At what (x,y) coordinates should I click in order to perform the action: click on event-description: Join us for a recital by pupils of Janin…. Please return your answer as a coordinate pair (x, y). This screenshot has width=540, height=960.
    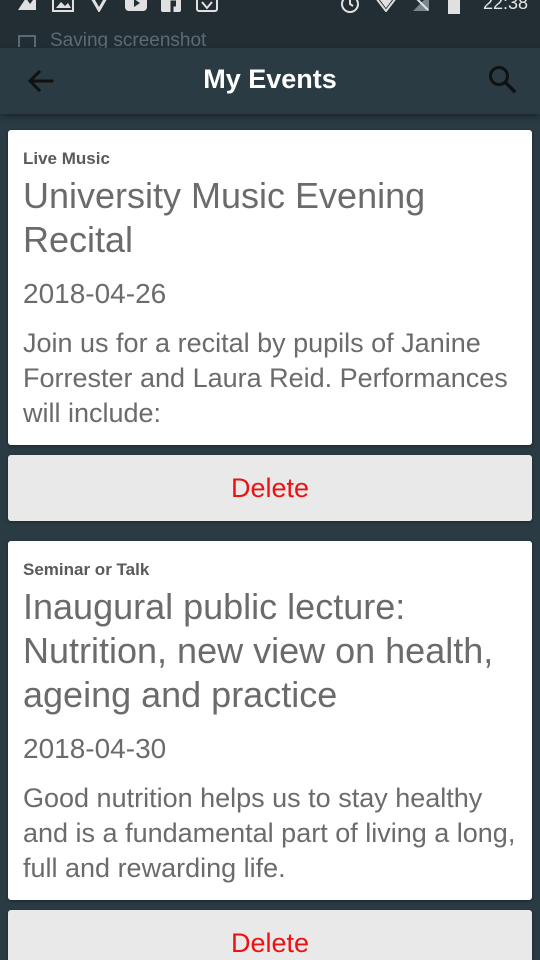
    Looking at the image, I should click on (265, 378).